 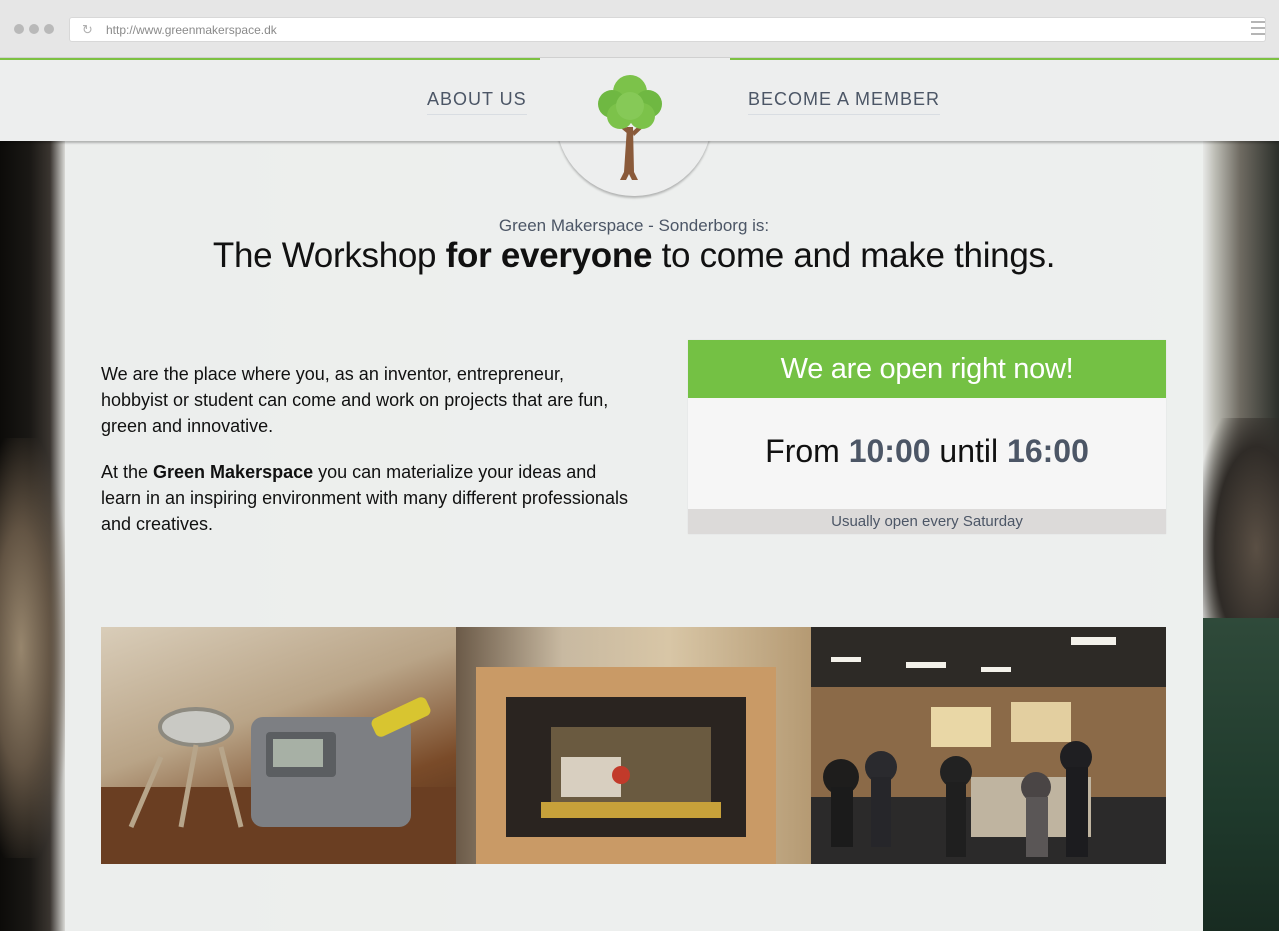 I want to click on reload-icon: ↻, so click(x=89, y=29).